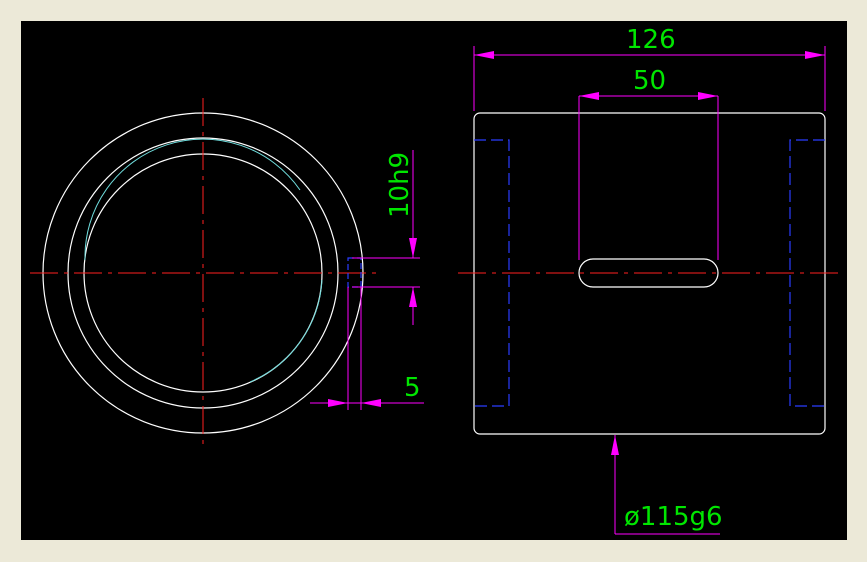 The image size is (867, 562). What do you see at coordinates (673, 517) in the screenshot?
I see `dim-diameter-label: ø115g6` at bounding box center [673, 517].